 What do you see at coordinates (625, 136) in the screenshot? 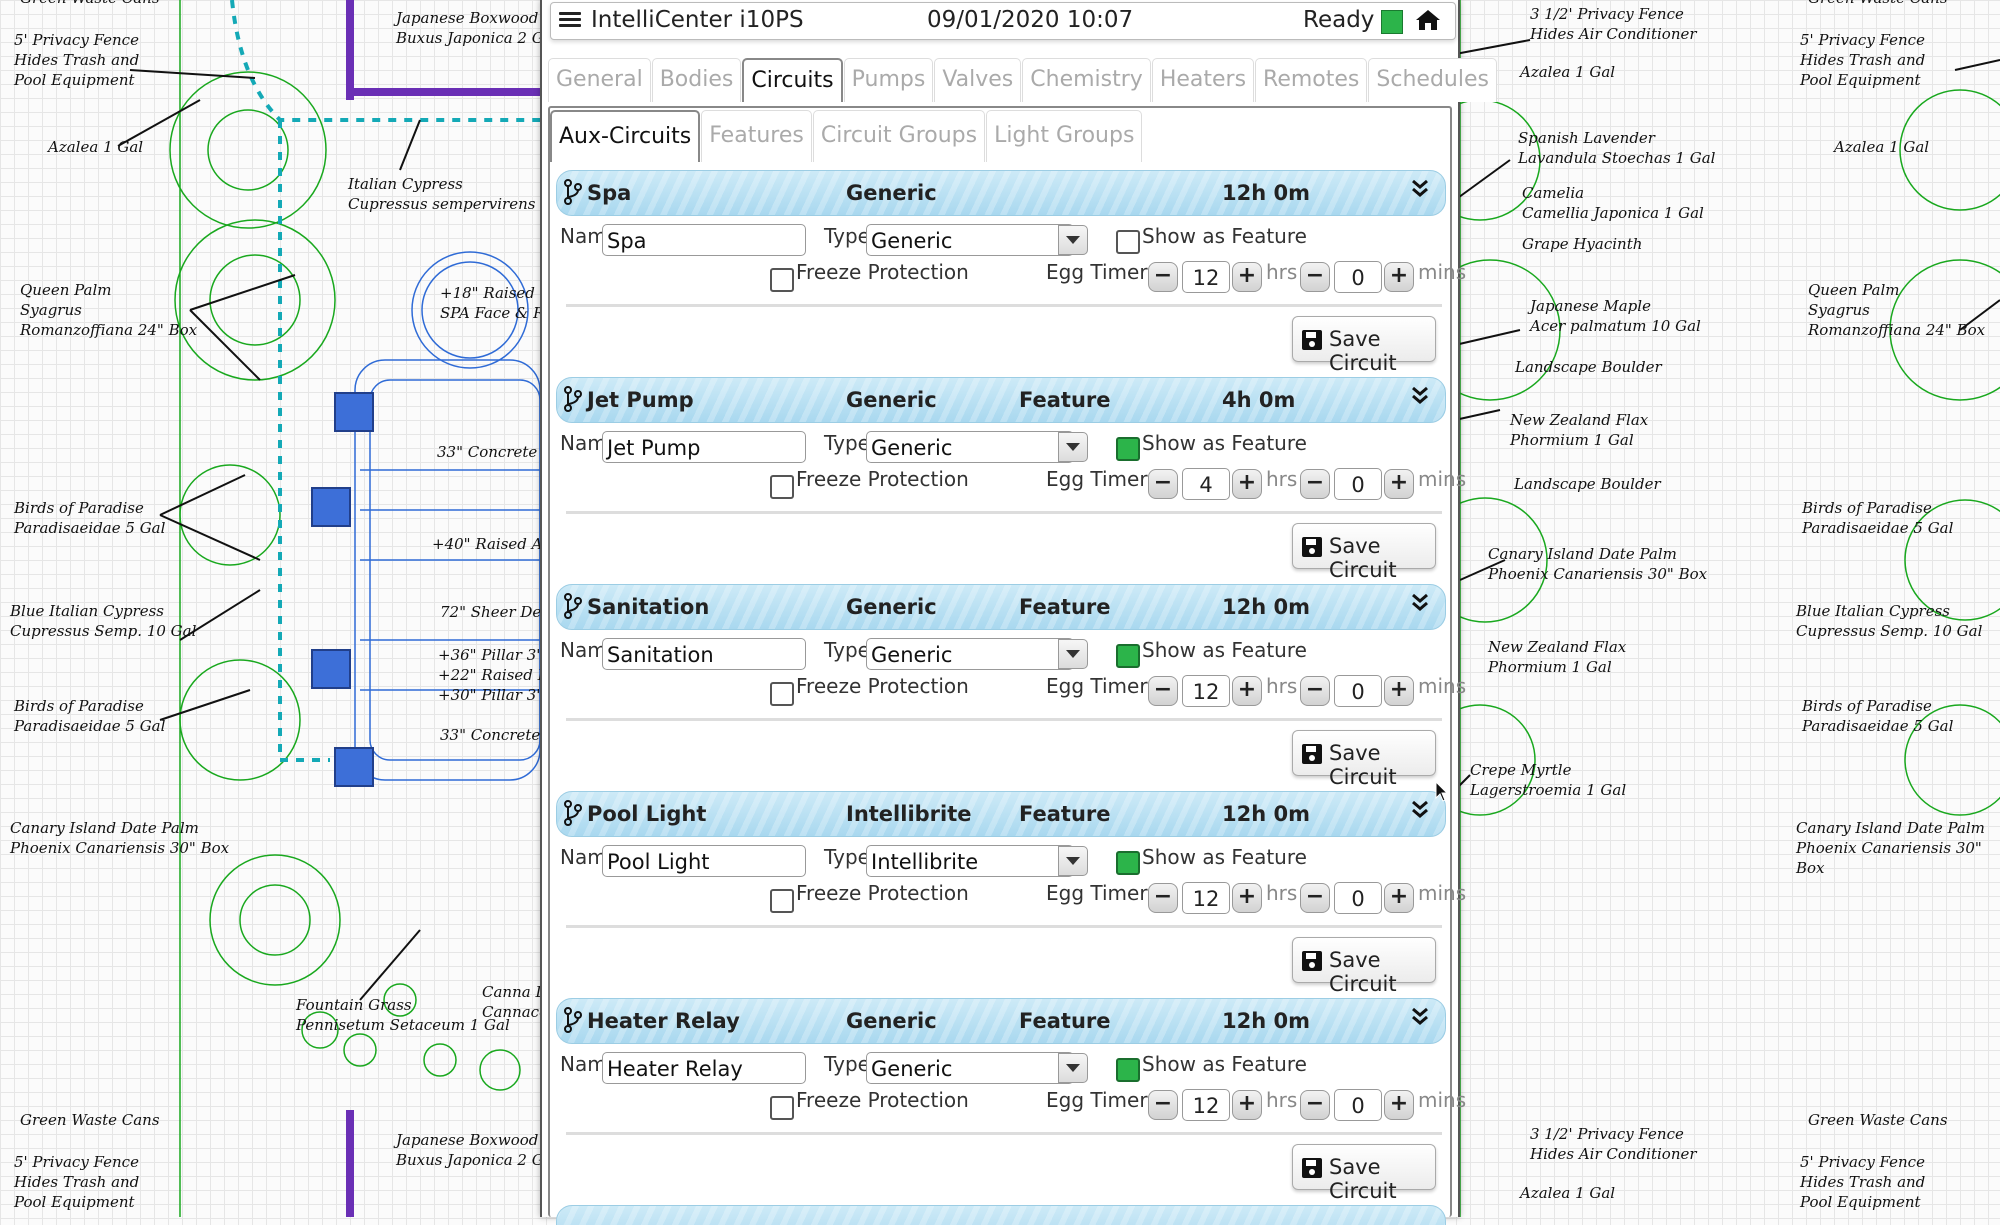
I see `subtab-aux-circuits: Aux-Circuits` at bounding box center [625, 136].